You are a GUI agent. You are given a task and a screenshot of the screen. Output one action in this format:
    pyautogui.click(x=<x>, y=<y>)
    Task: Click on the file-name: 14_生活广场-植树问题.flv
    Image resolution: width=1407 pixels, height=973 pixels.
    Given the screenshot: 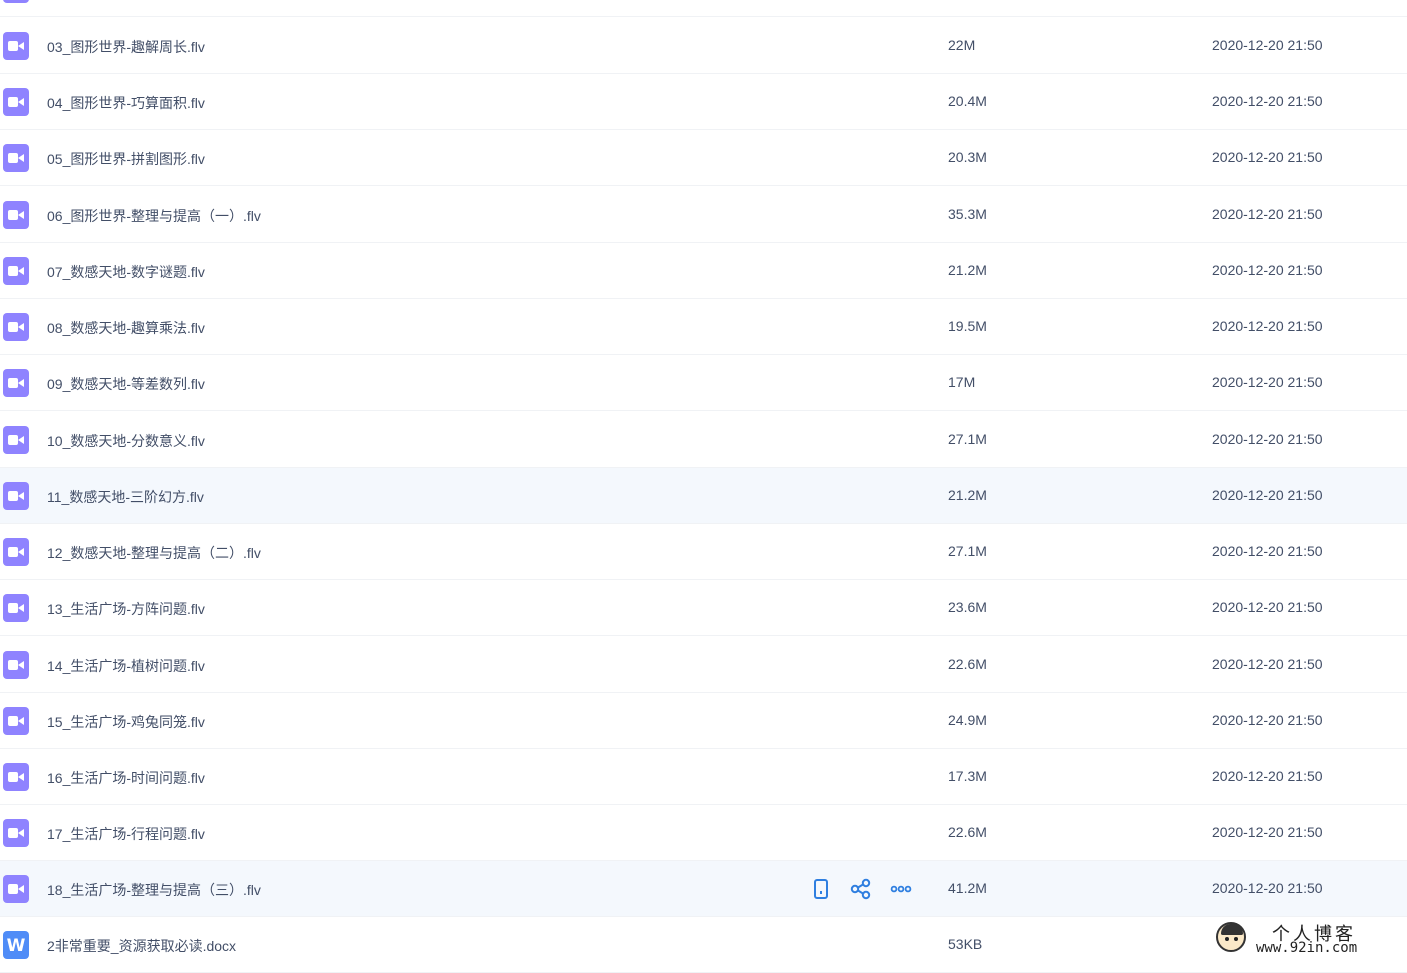 What is the action you would take?
    pyautogui.click(x=126, y=666)
    